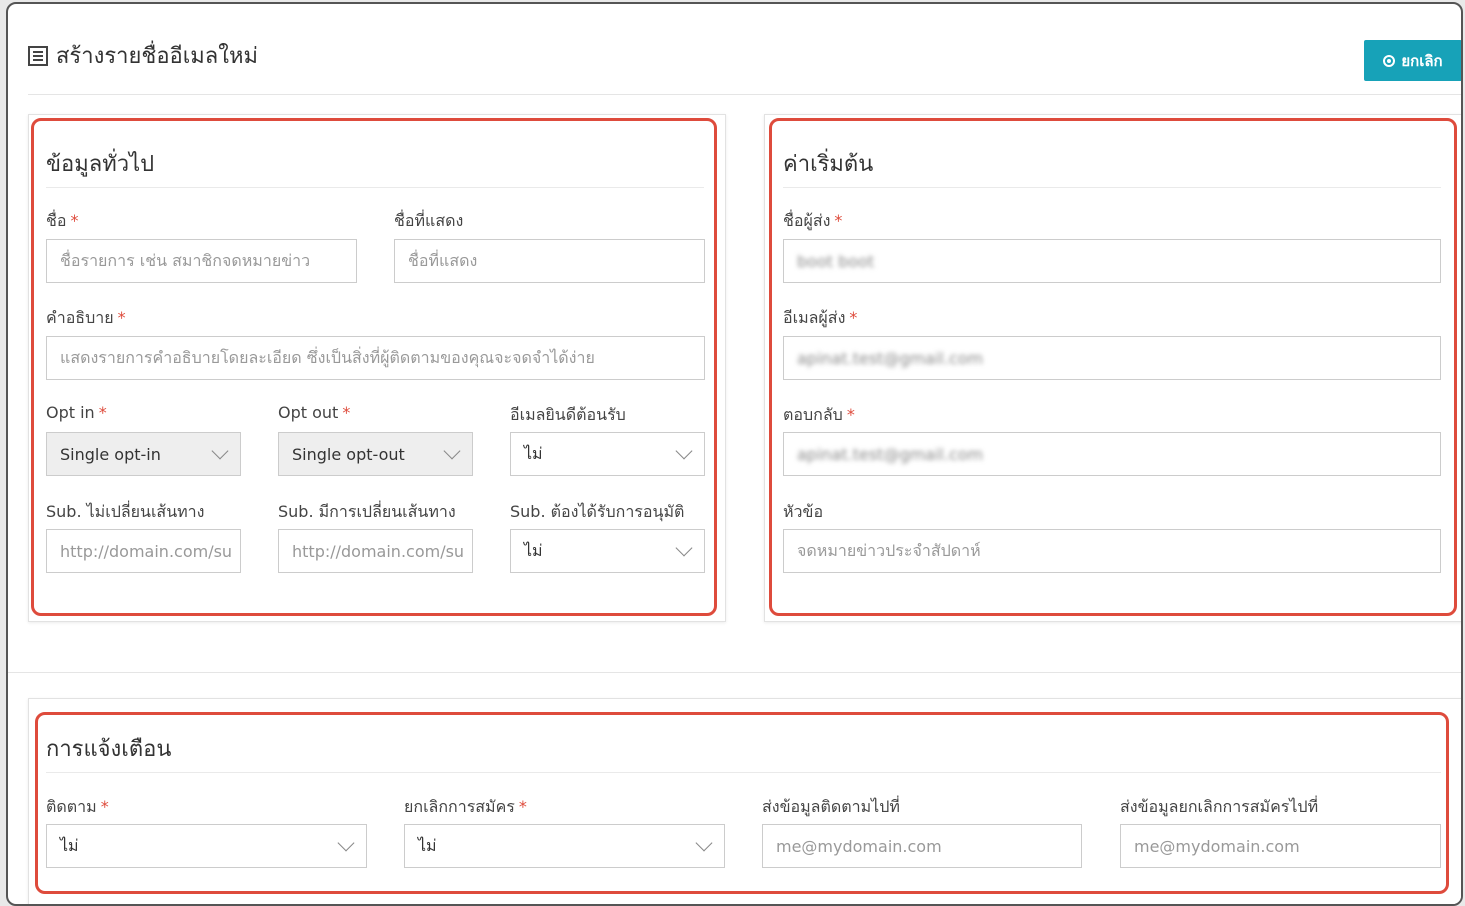 This screenshot has width=1465, height=906. Describe the element at coordinates (143, 551) in the screenshot. I see `sub-noredirect-input: http://domain.com/su` at that location.